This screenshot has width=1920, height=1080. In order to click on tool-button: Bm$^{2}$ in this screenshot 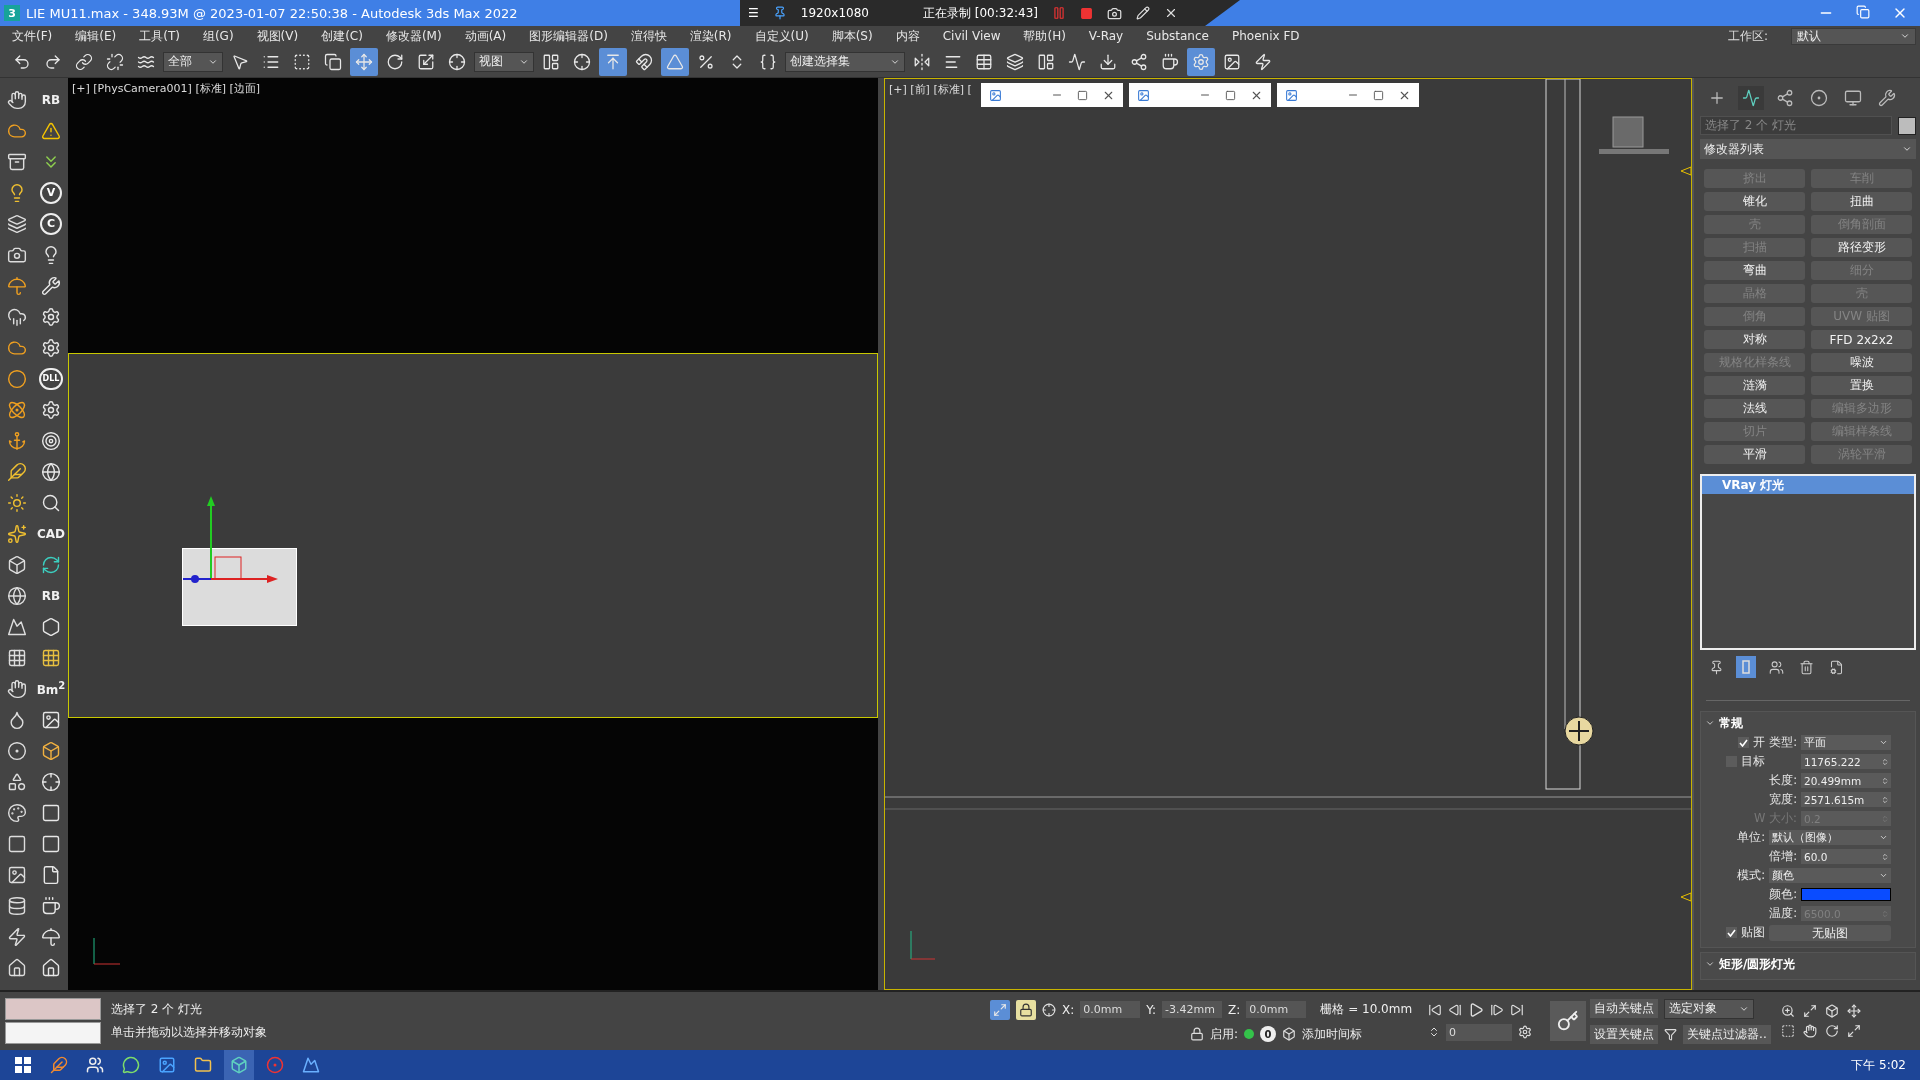, I will do `click(51, 688)`.